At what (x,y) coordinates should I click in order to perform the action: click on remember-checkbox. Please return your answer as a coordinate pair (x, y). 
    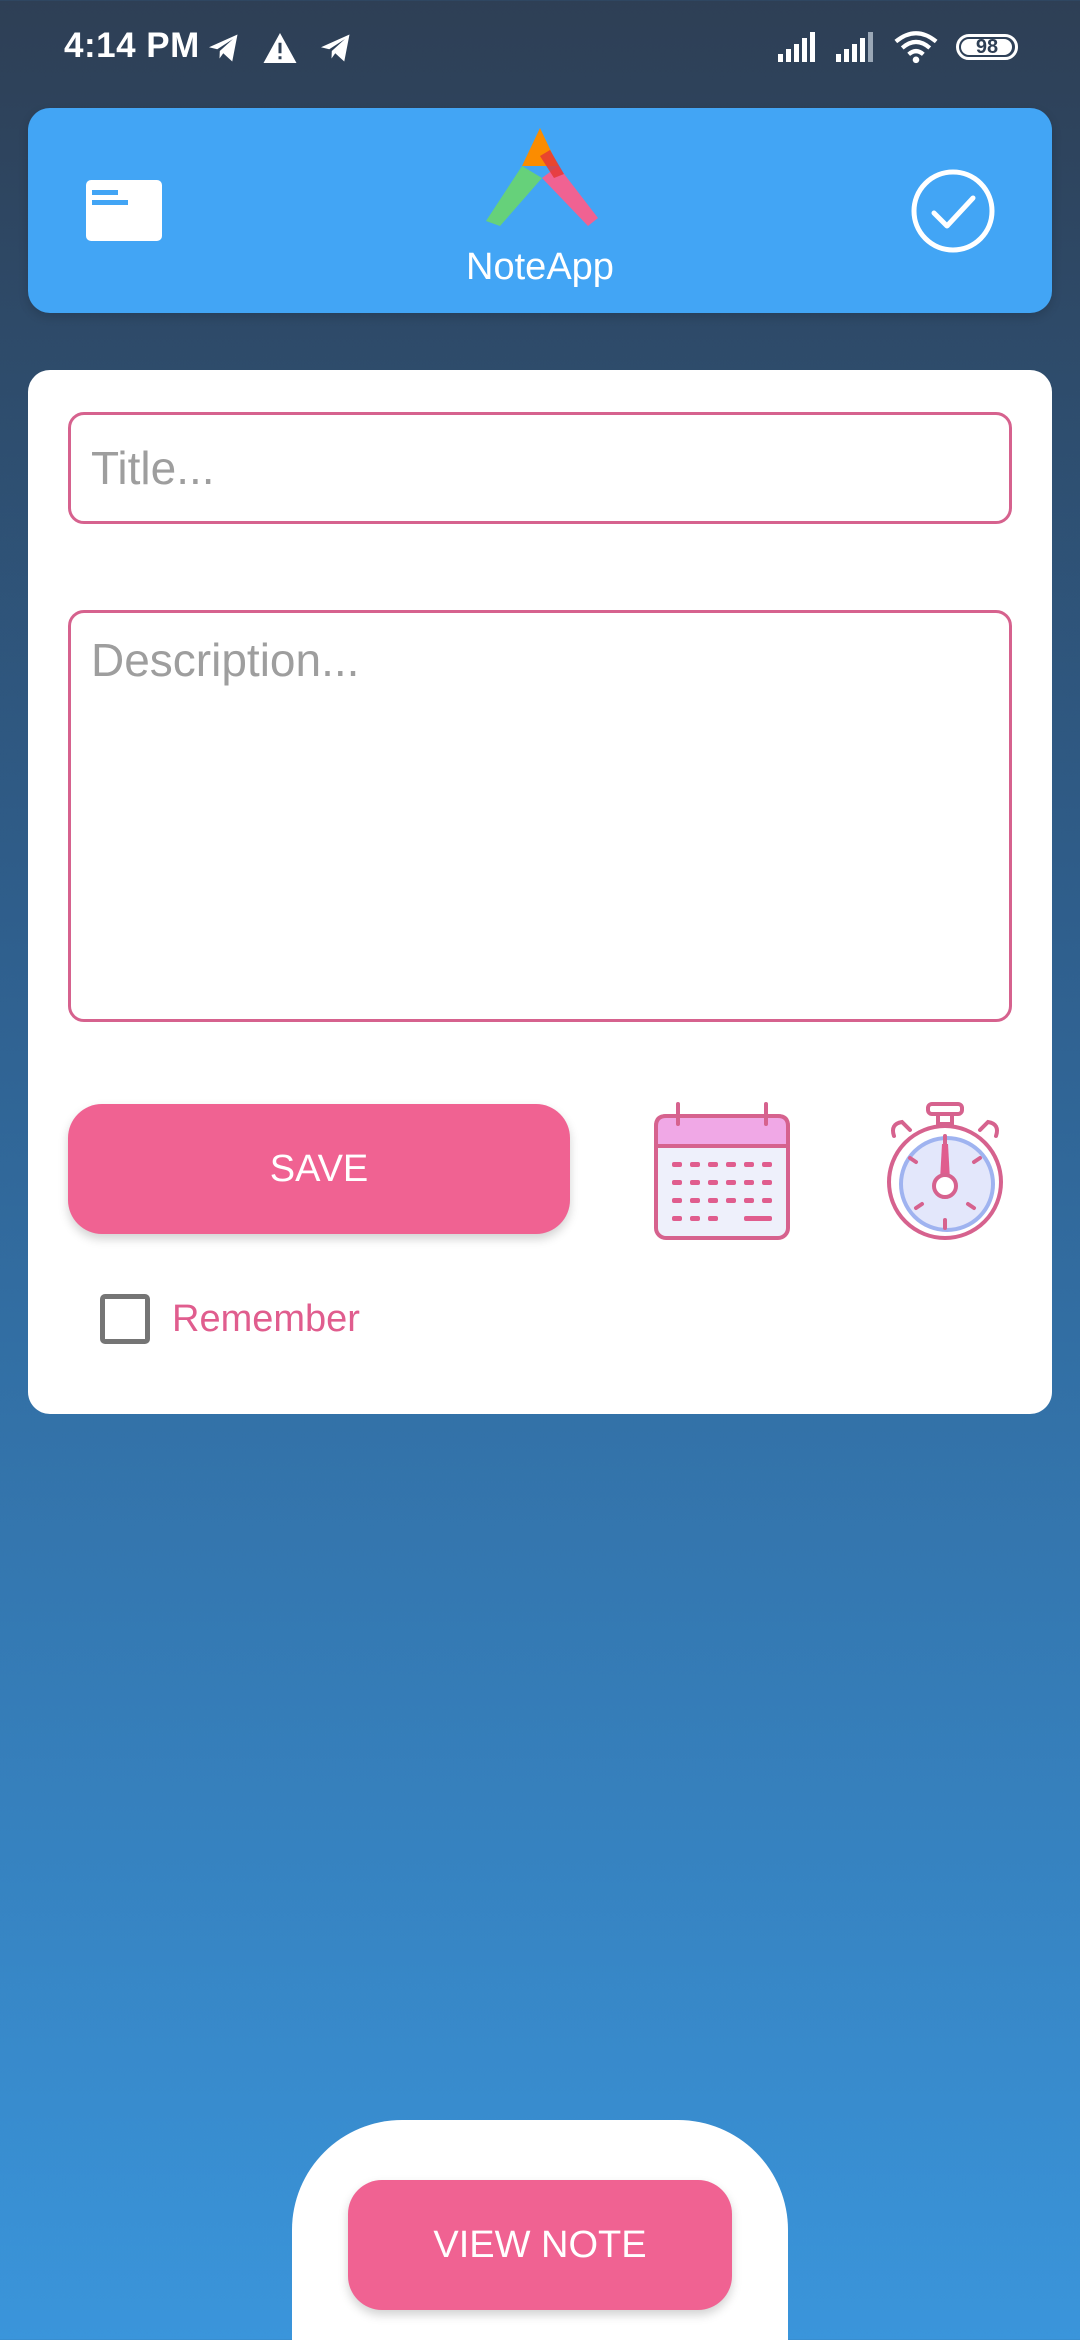
    Looking at the image, I should click on (125, 1319).